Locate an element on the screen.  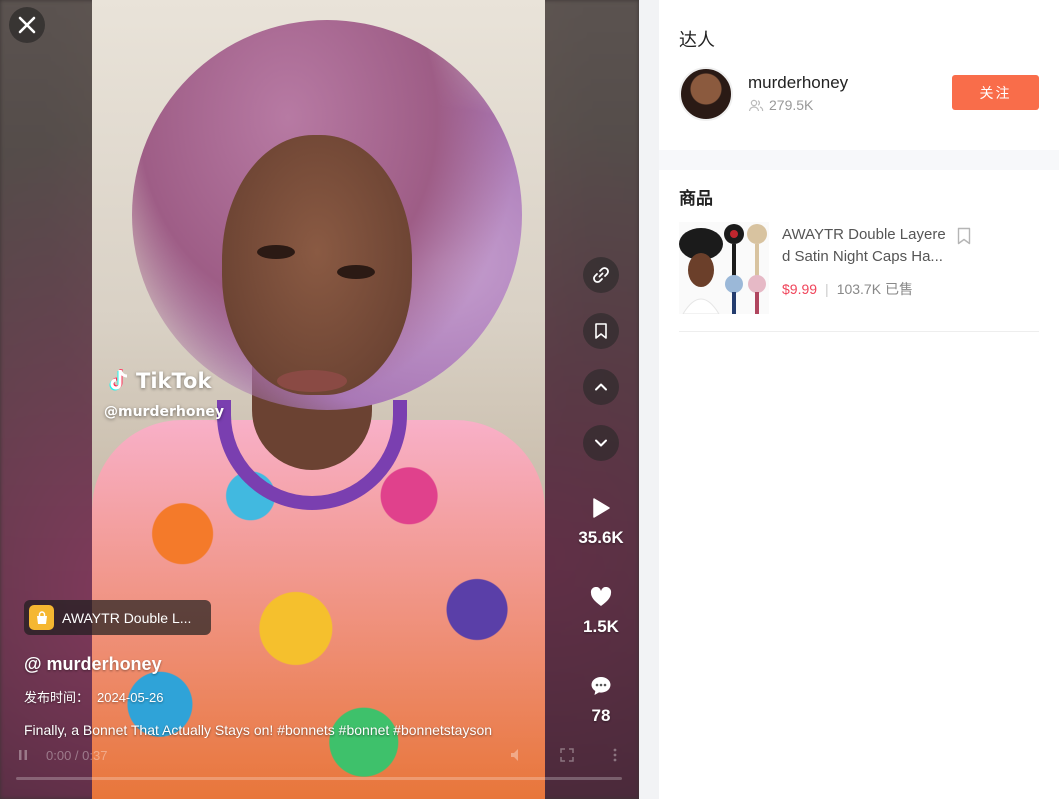
publish-info: 发布时间： 2024-05-26 is located at coordinates (94, 696).